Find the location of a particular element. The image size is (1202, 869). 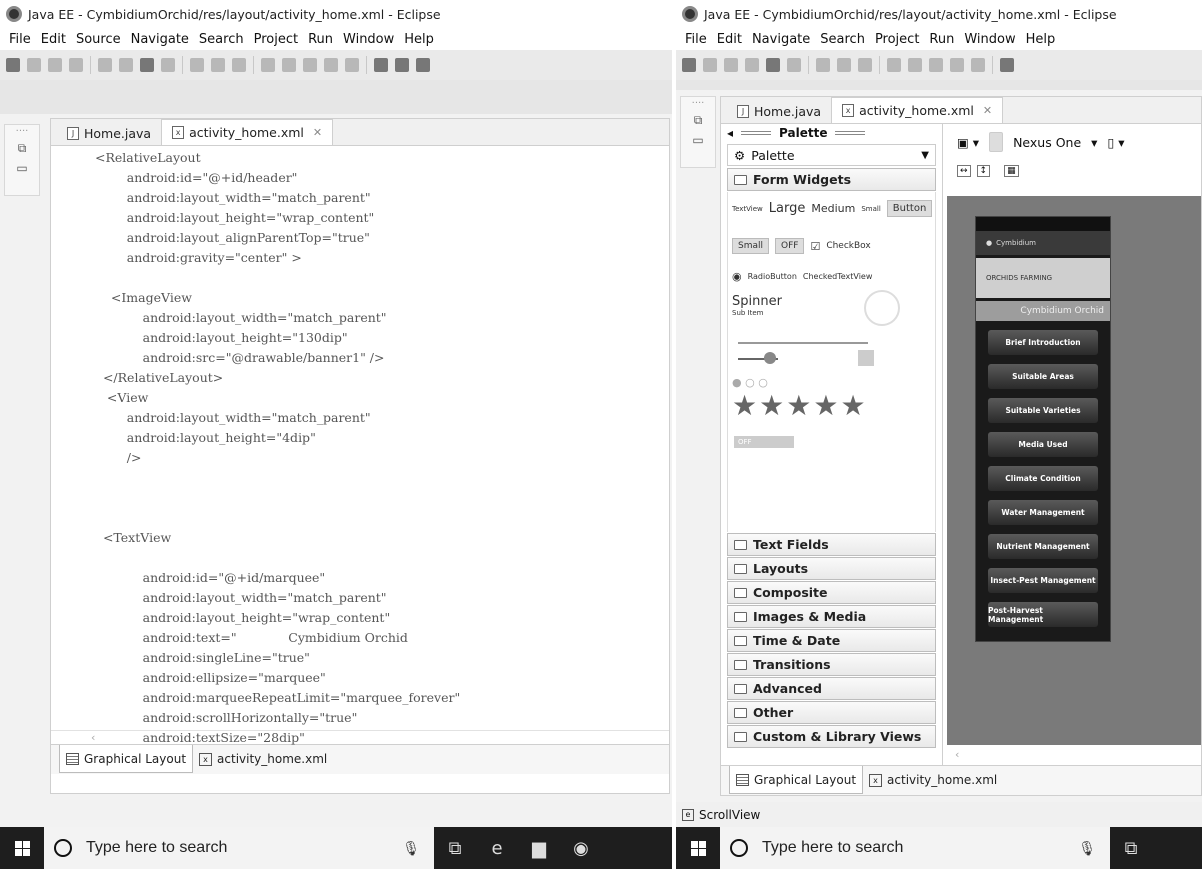

chevron-down-icon: ▾ is located at coordinates (1094, 142).